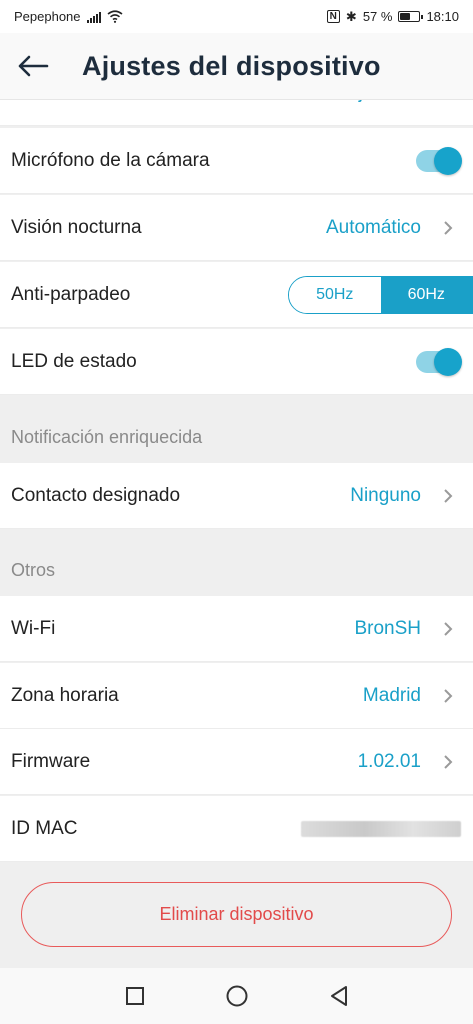 This screenshot has height=1024, width=473. I want to click on designated-contact-value: Ninguno, so click(385, 495).